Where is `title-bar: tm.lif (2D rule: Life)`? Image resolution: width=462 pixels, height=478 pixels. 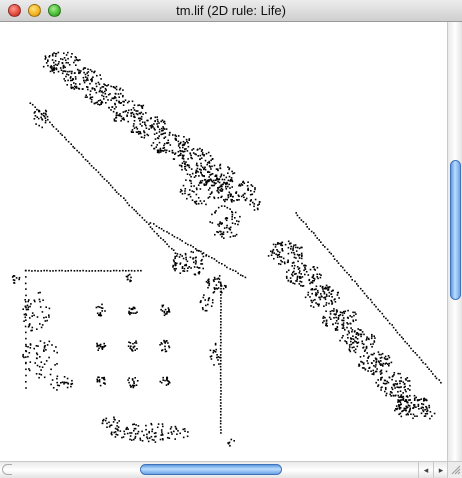
title-bar: tm.lif (2D rule: Life) is located at coordinates (231, 11).